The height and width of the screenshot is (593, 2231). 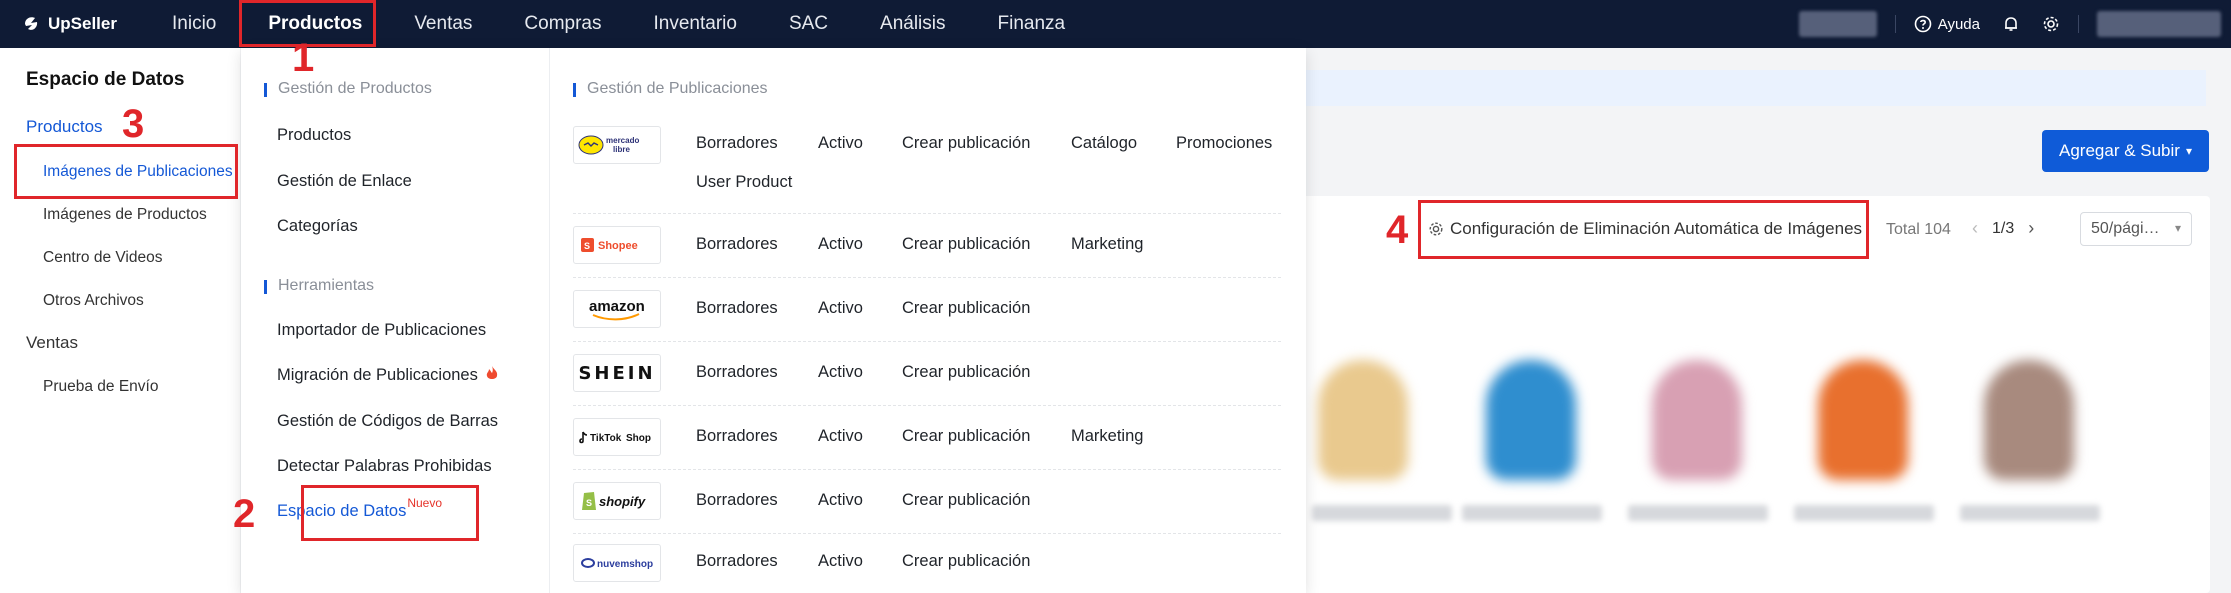 What do you see at coordinates (319, 286) in the screenshot?
I see `section-heading-herramientas: Herramientas` at bounding box center [319, 286].